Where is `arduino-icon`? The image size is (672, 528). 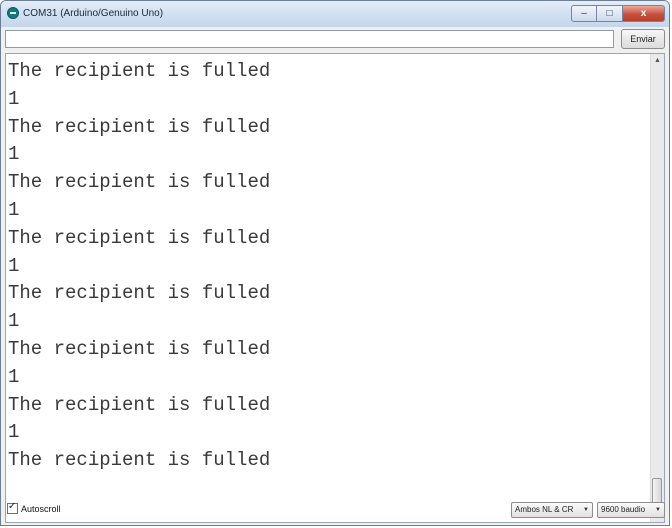
arduino-icon is located at coordinates (13, 13).